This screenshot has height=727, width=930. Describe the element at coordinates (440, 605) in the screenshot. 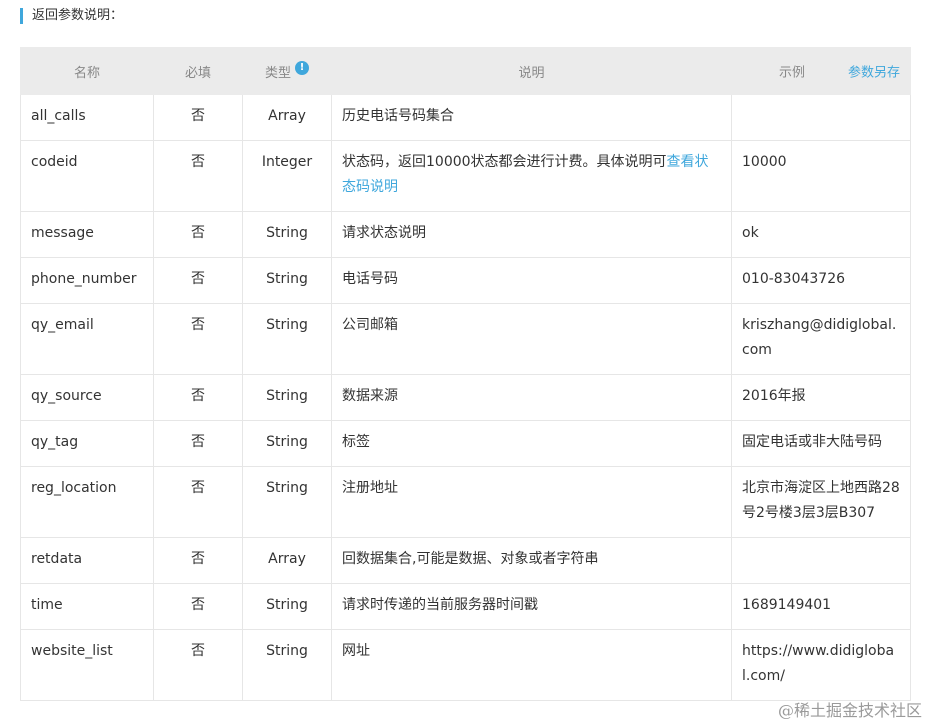

I see `param-description-text: 请求时传递的当前服务器时间戳` at that location.